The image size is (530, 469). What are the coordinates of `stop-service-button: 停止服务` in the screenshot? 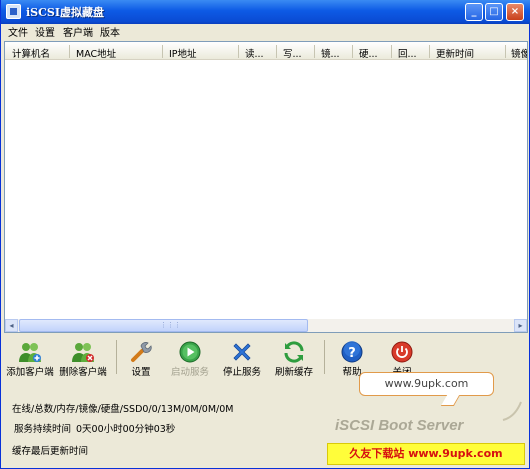 It's located at (242, 358).